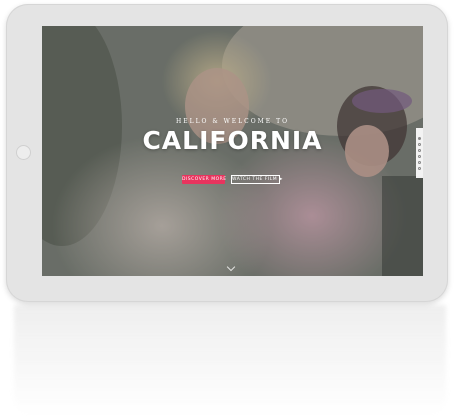 The width and height of the screenshot is (458, 419). What do you see at coordinates (256, 179) in the screenshot?
I see `watch-film-button: WATCH THE FILM ▶` at bounding box center [256, 179].